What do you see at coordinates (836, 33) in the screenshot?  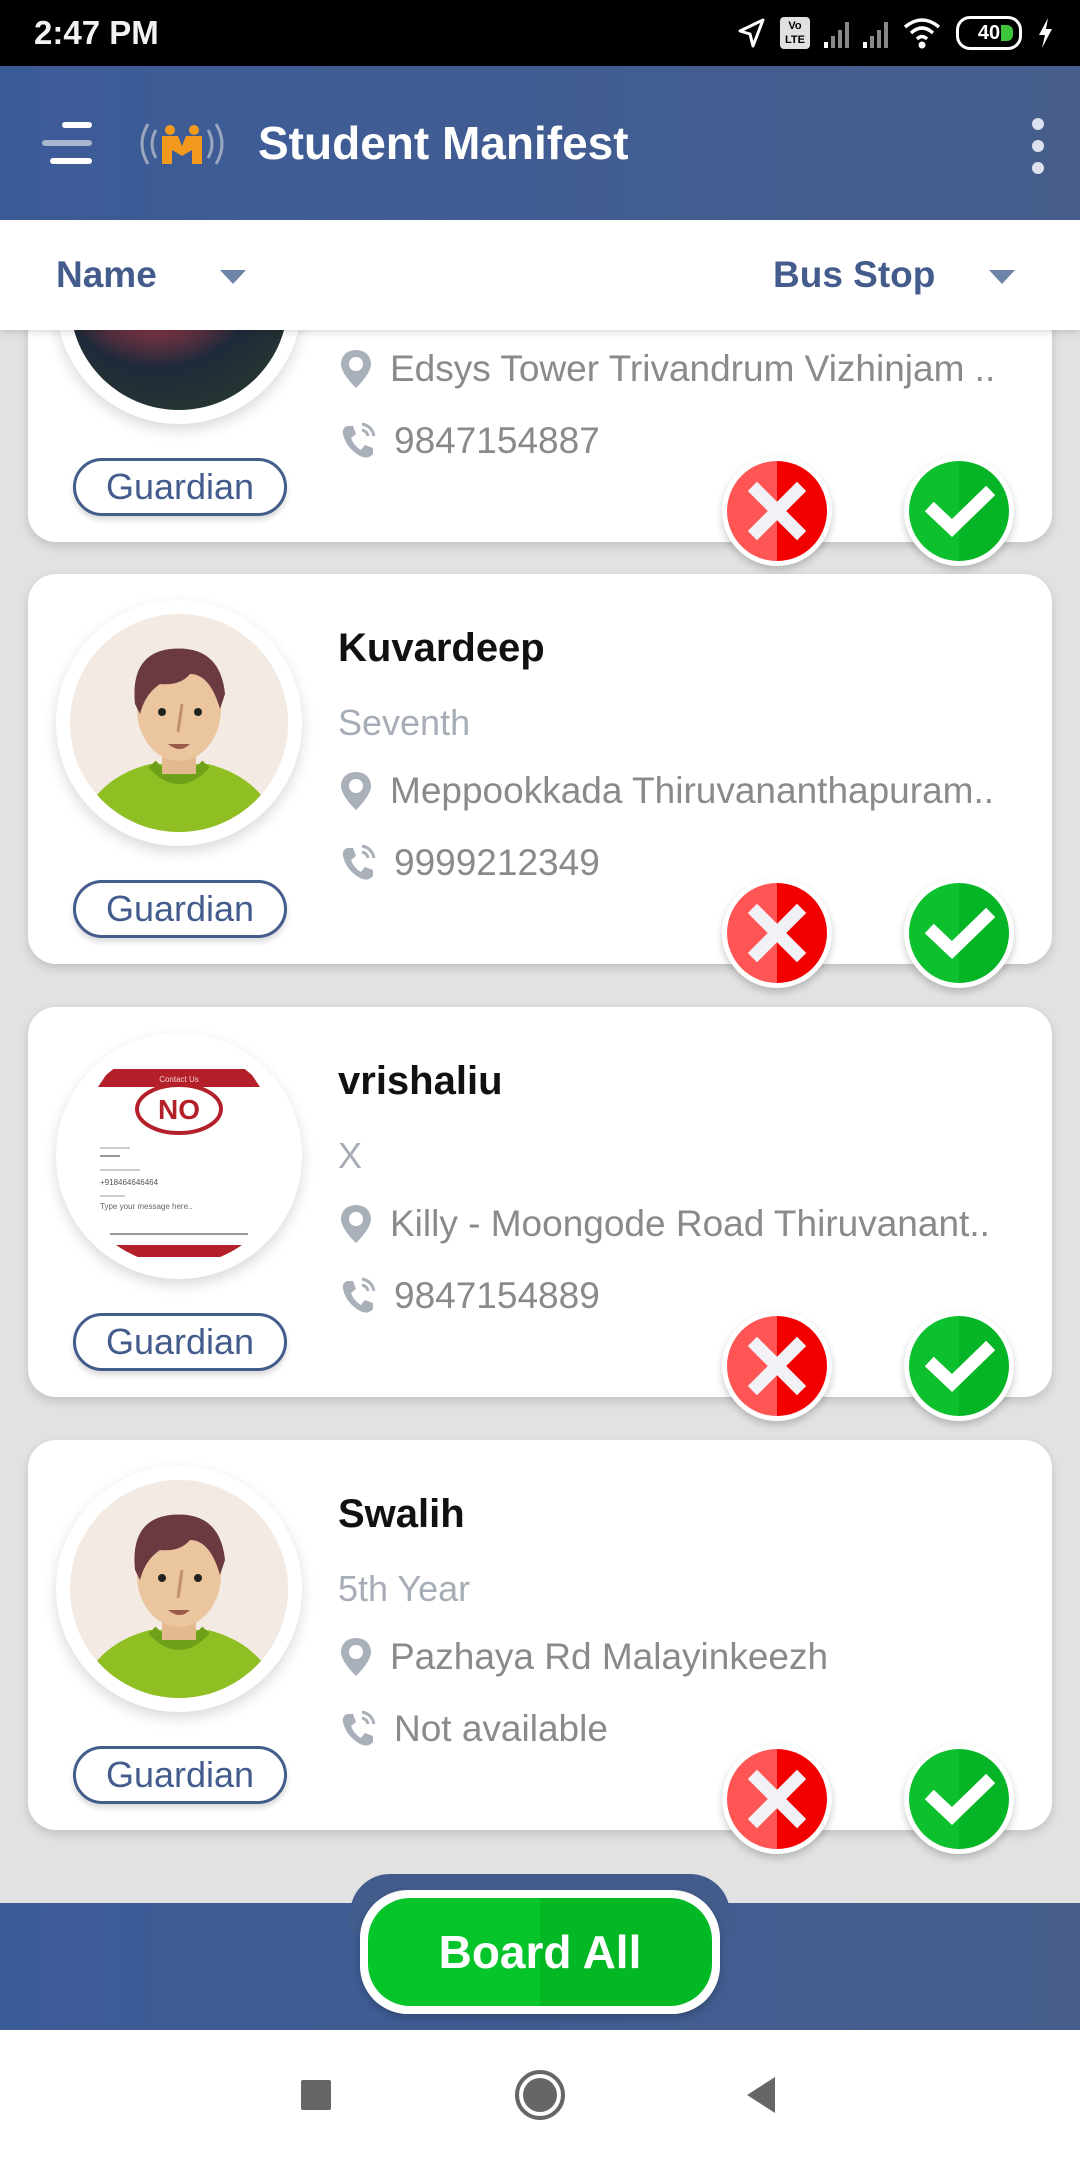 I see `signal-icon` at bounding box center [836, 33].